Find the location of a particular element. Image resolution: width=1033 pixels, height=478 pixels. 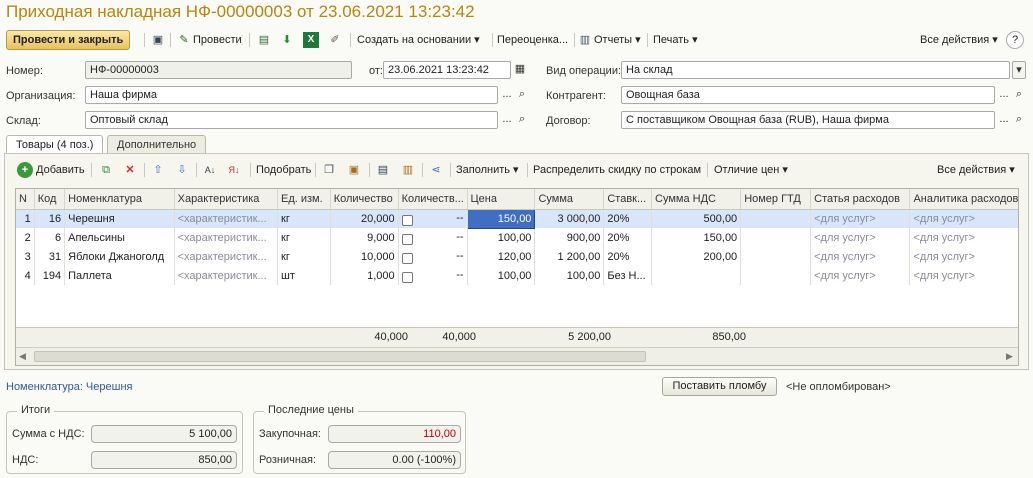

delete-icon: ✕ is located at coordinates (130, 170).